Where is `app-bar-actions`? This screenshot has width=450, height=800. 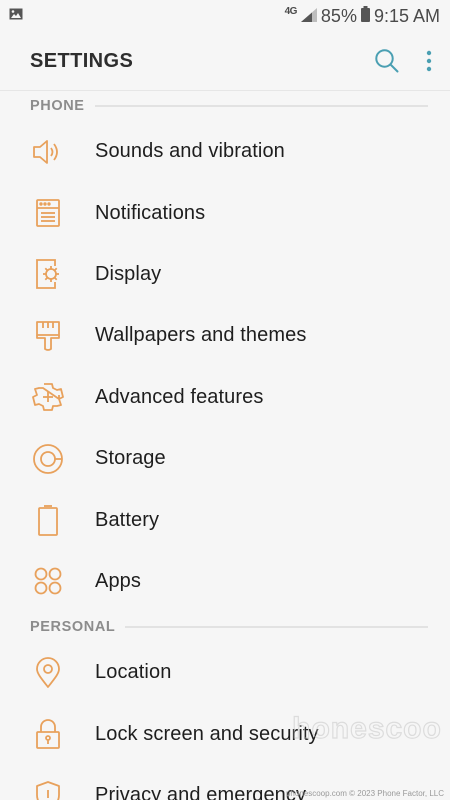
app-bar-actions is located at coordinates (403, 61).